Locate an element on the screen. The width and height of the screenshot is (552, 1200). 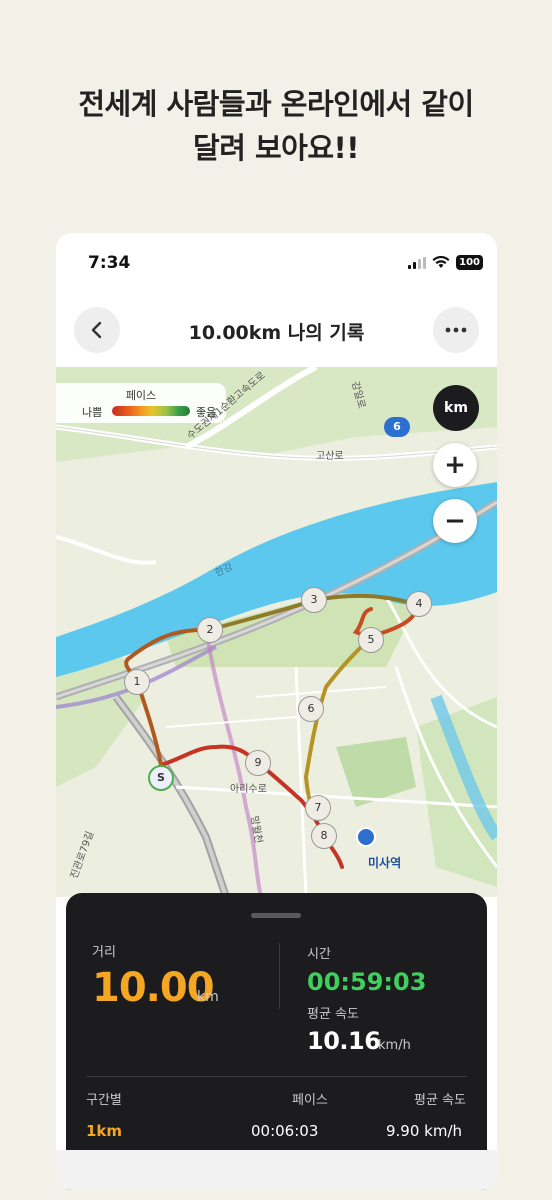
avg-speed-value: 10.16 is located at coordinates (344, 1041).